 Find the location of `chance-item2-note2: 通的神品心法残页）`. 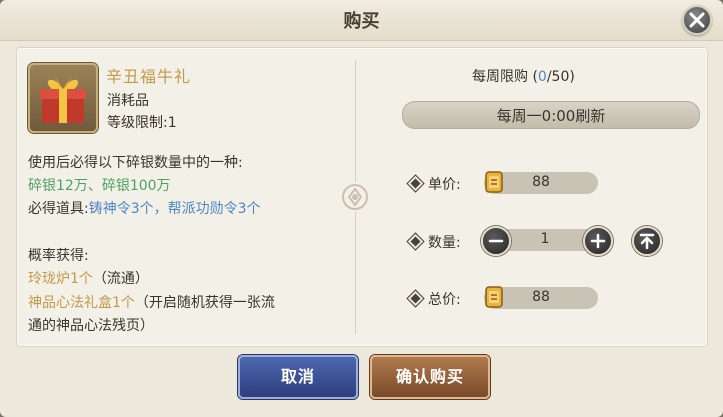

chance-item2-note2: 通的神品心法残页） is located at coordinates (91, 326).